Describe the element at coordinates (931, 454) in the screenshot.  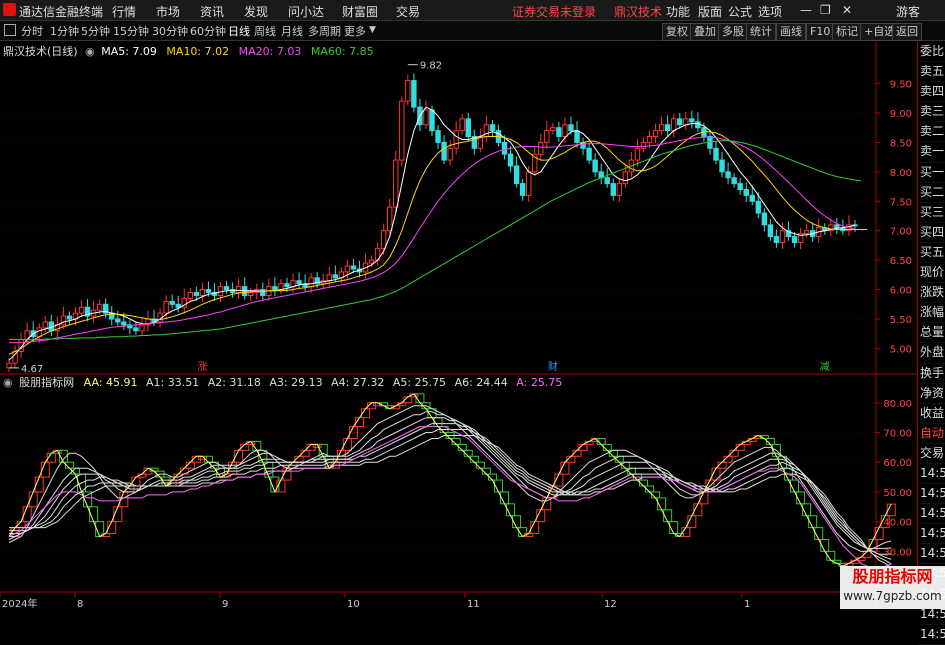
I see `sidebar-item: 交易` at that location.